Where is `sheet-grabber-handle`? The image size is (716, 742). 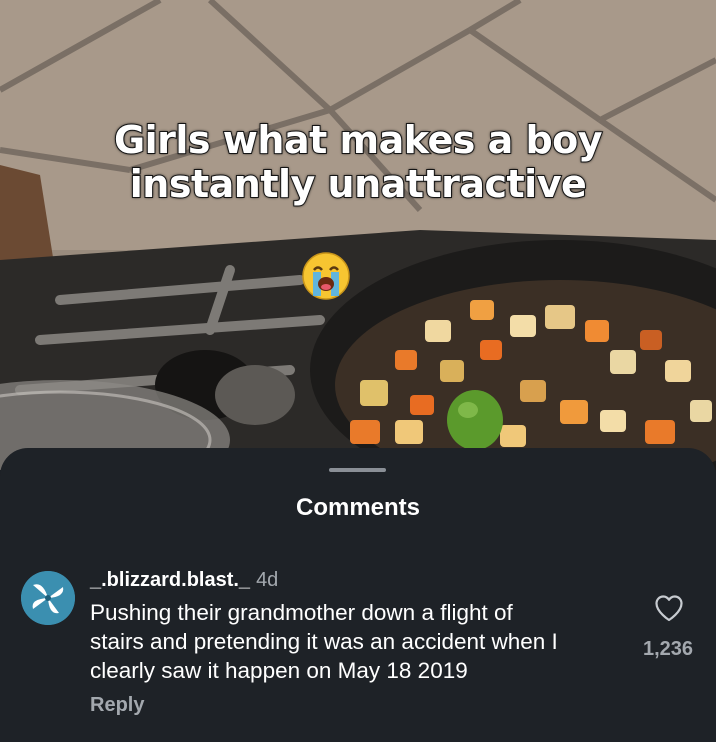
sheet-grabber-handle is located at coordinates (357, 470).